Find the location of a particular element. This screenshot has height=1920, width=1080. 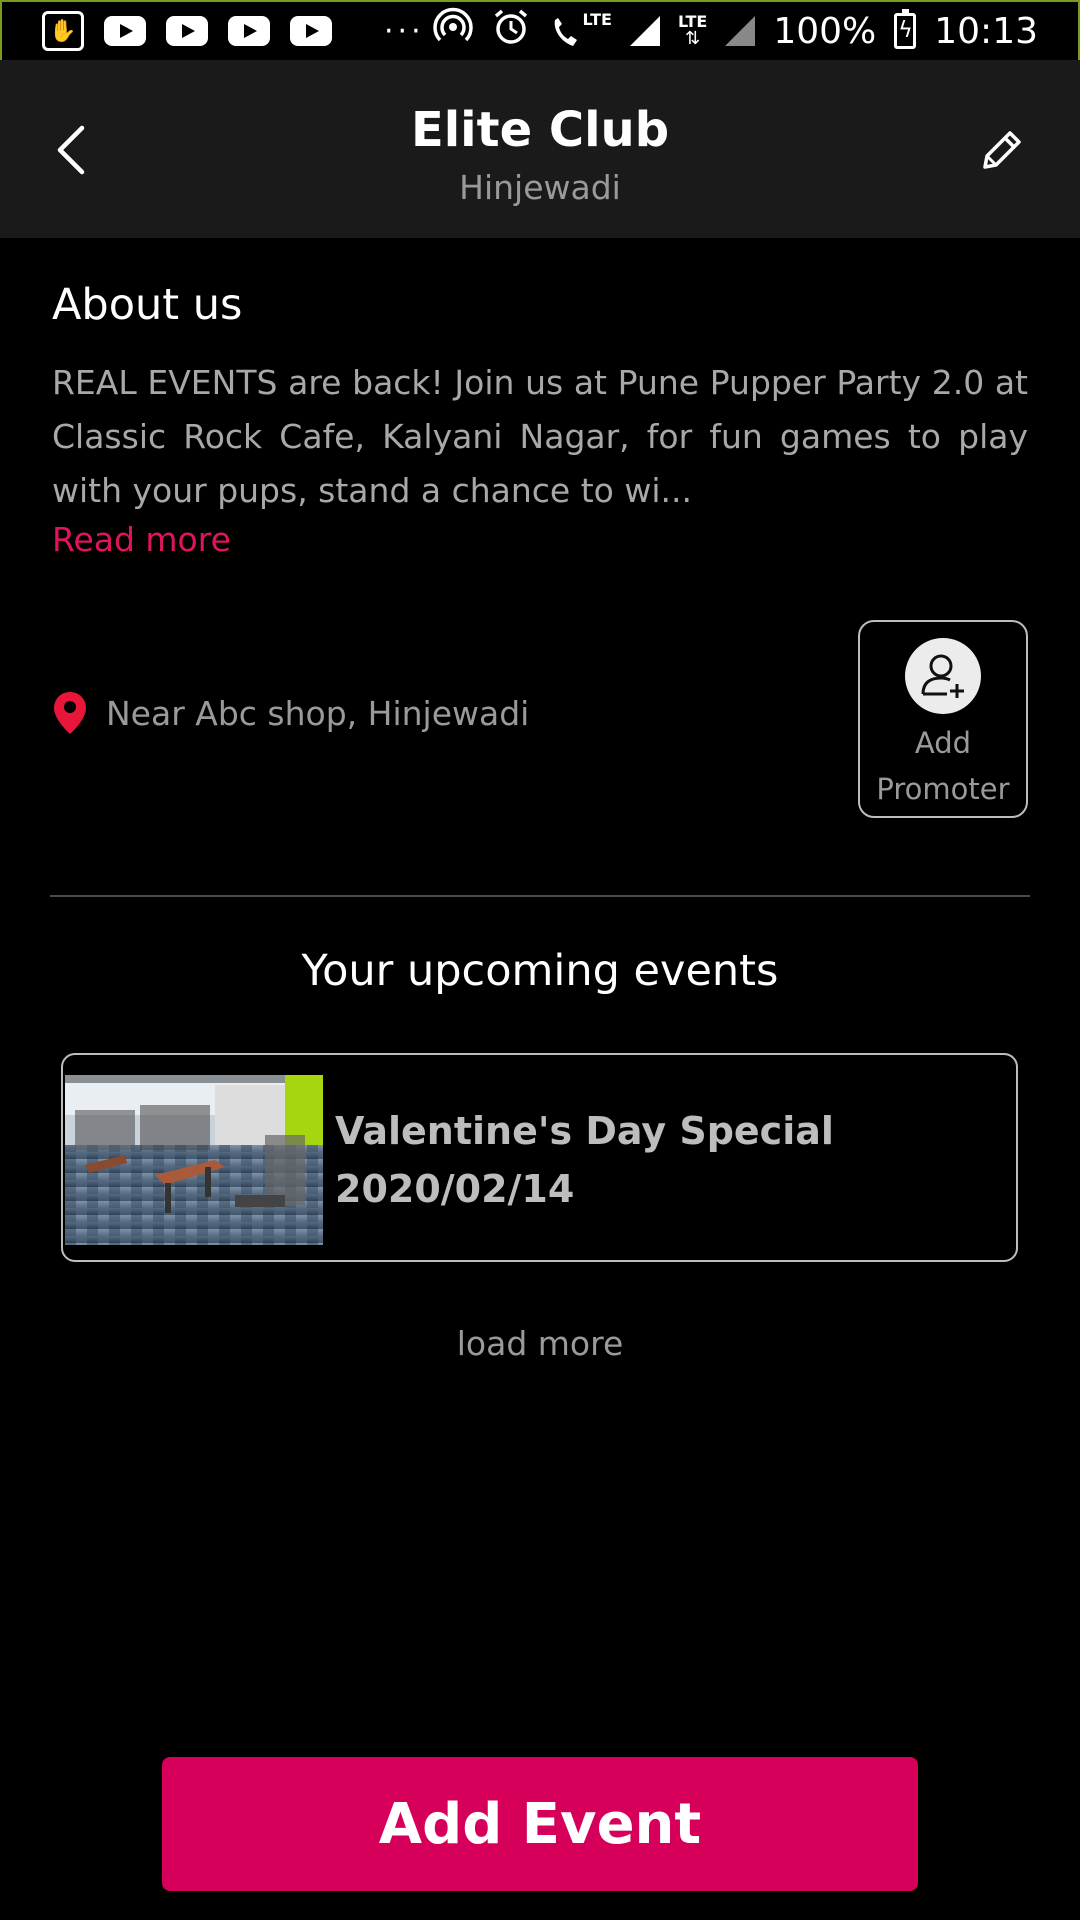

hand-touch-icon: ✋ is located at coordinates (63, 31).